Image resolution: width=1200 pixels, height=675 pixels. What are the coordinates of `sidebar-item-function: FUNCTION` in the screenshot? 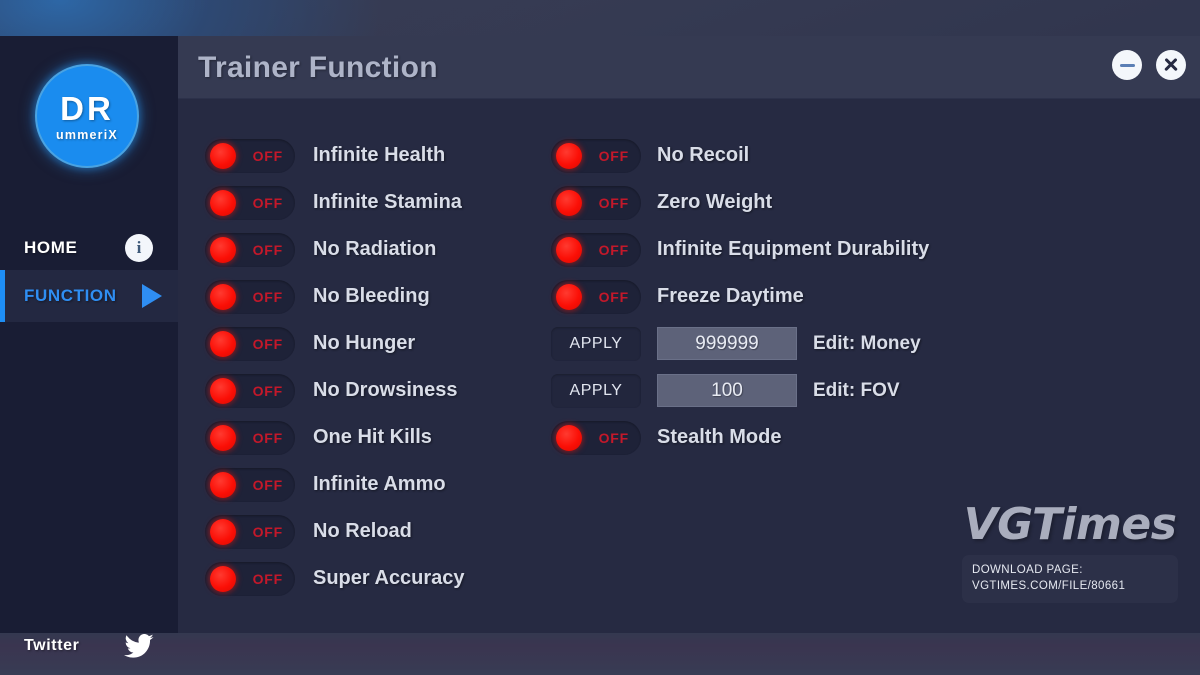 It's located at (89, 296).